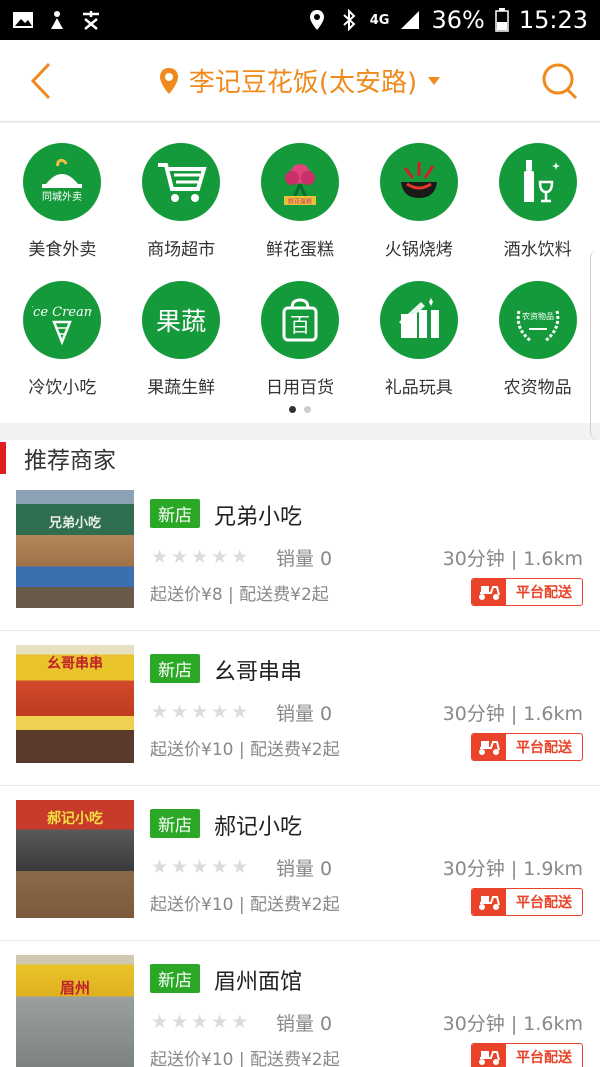 The width and height of the screenshot is (600, 1067). I want to click on signal-icon, so click(410, 20).